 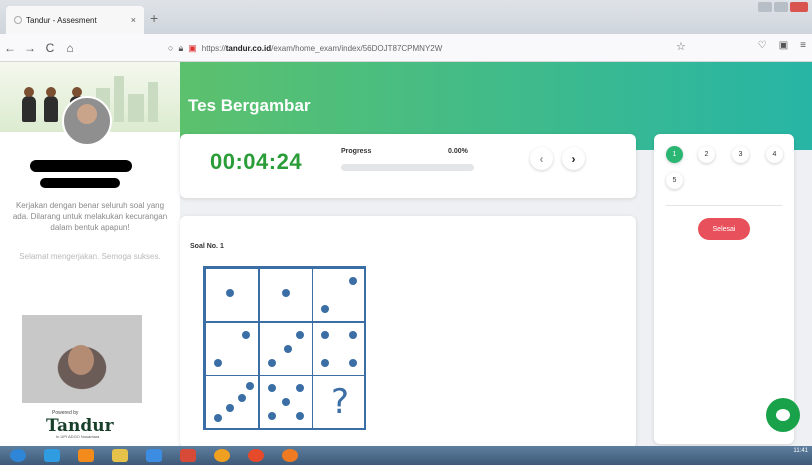 What do you see at coordinates (290, 455) in the screenshot?
I see `firefox-icon` at bounding box center [290, 455].